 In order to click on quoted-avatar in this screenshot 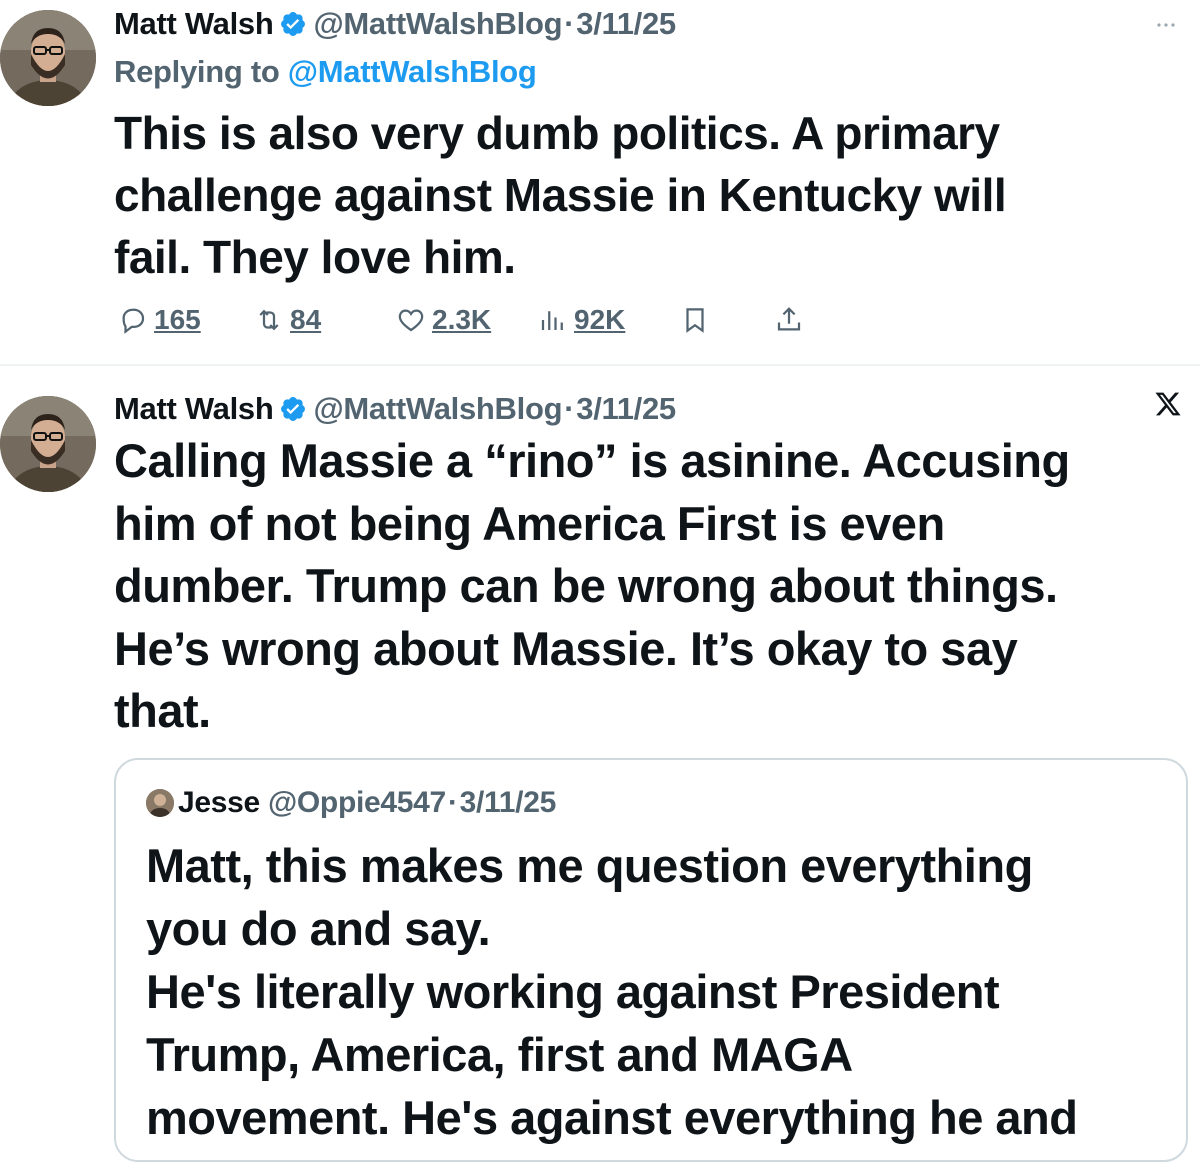, I will do `click(160, 803)`.